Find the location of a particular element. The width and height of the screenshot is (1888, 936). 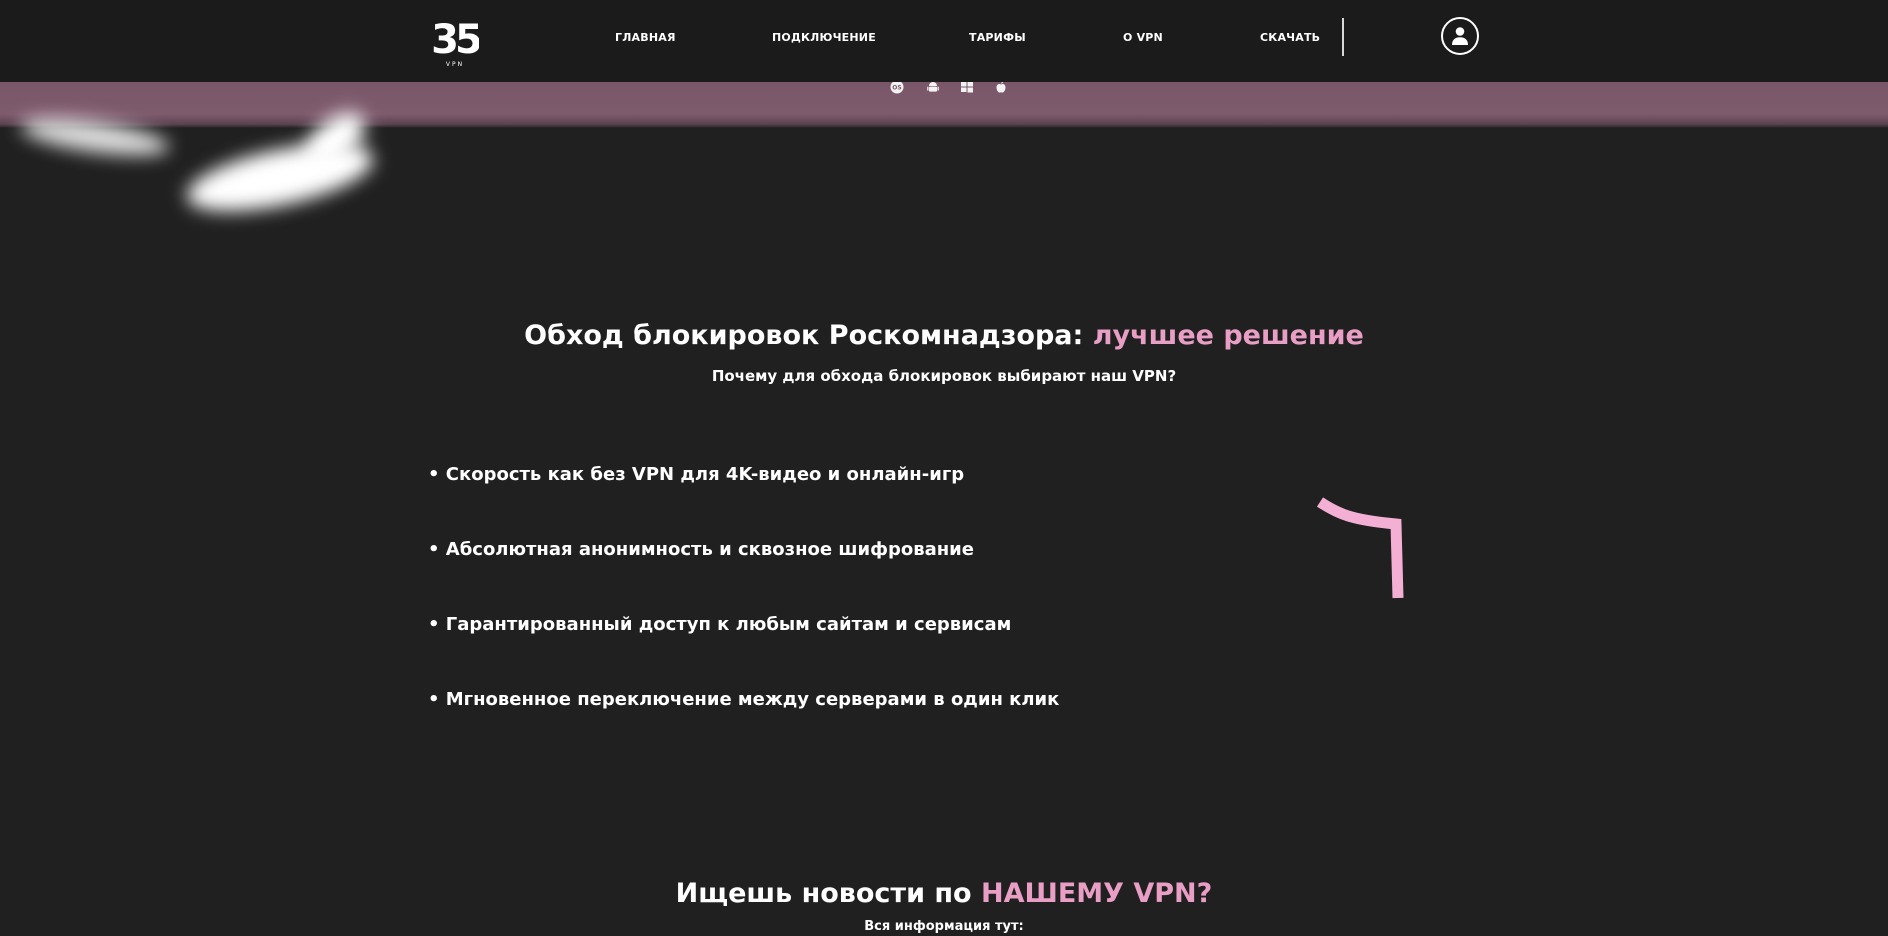

news-title-main: Ищешь новости по is located at coordinates (828, 893).